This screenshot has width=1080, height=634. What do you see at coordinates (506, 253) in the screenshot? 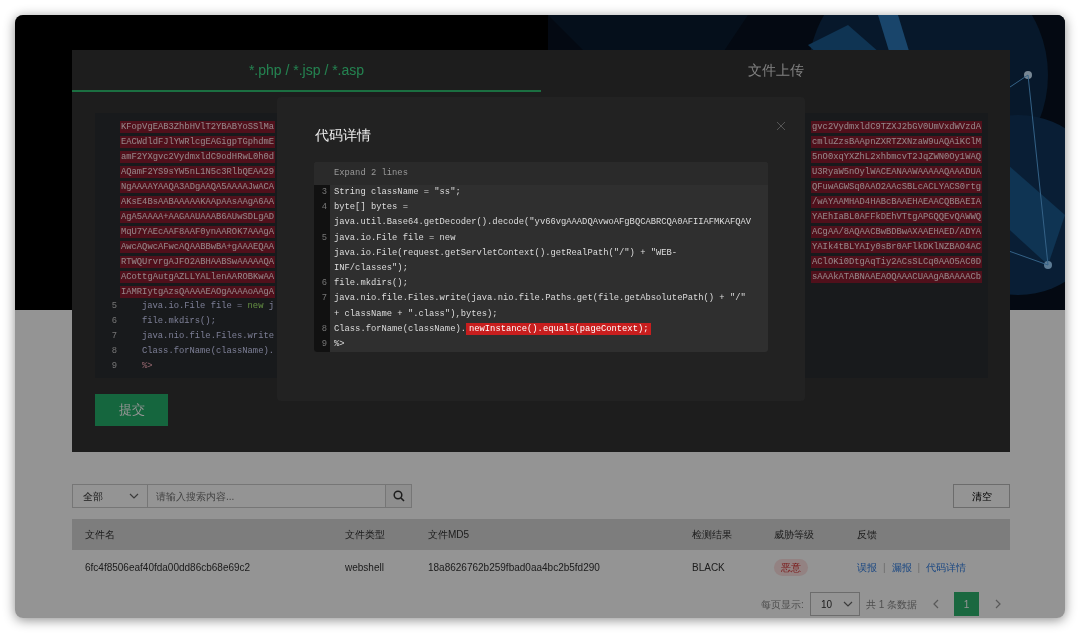
I see `code-line: java.io.File(request.getServletContext().getRealPath("/") + "WEB-` at bounding box center [506, 253].